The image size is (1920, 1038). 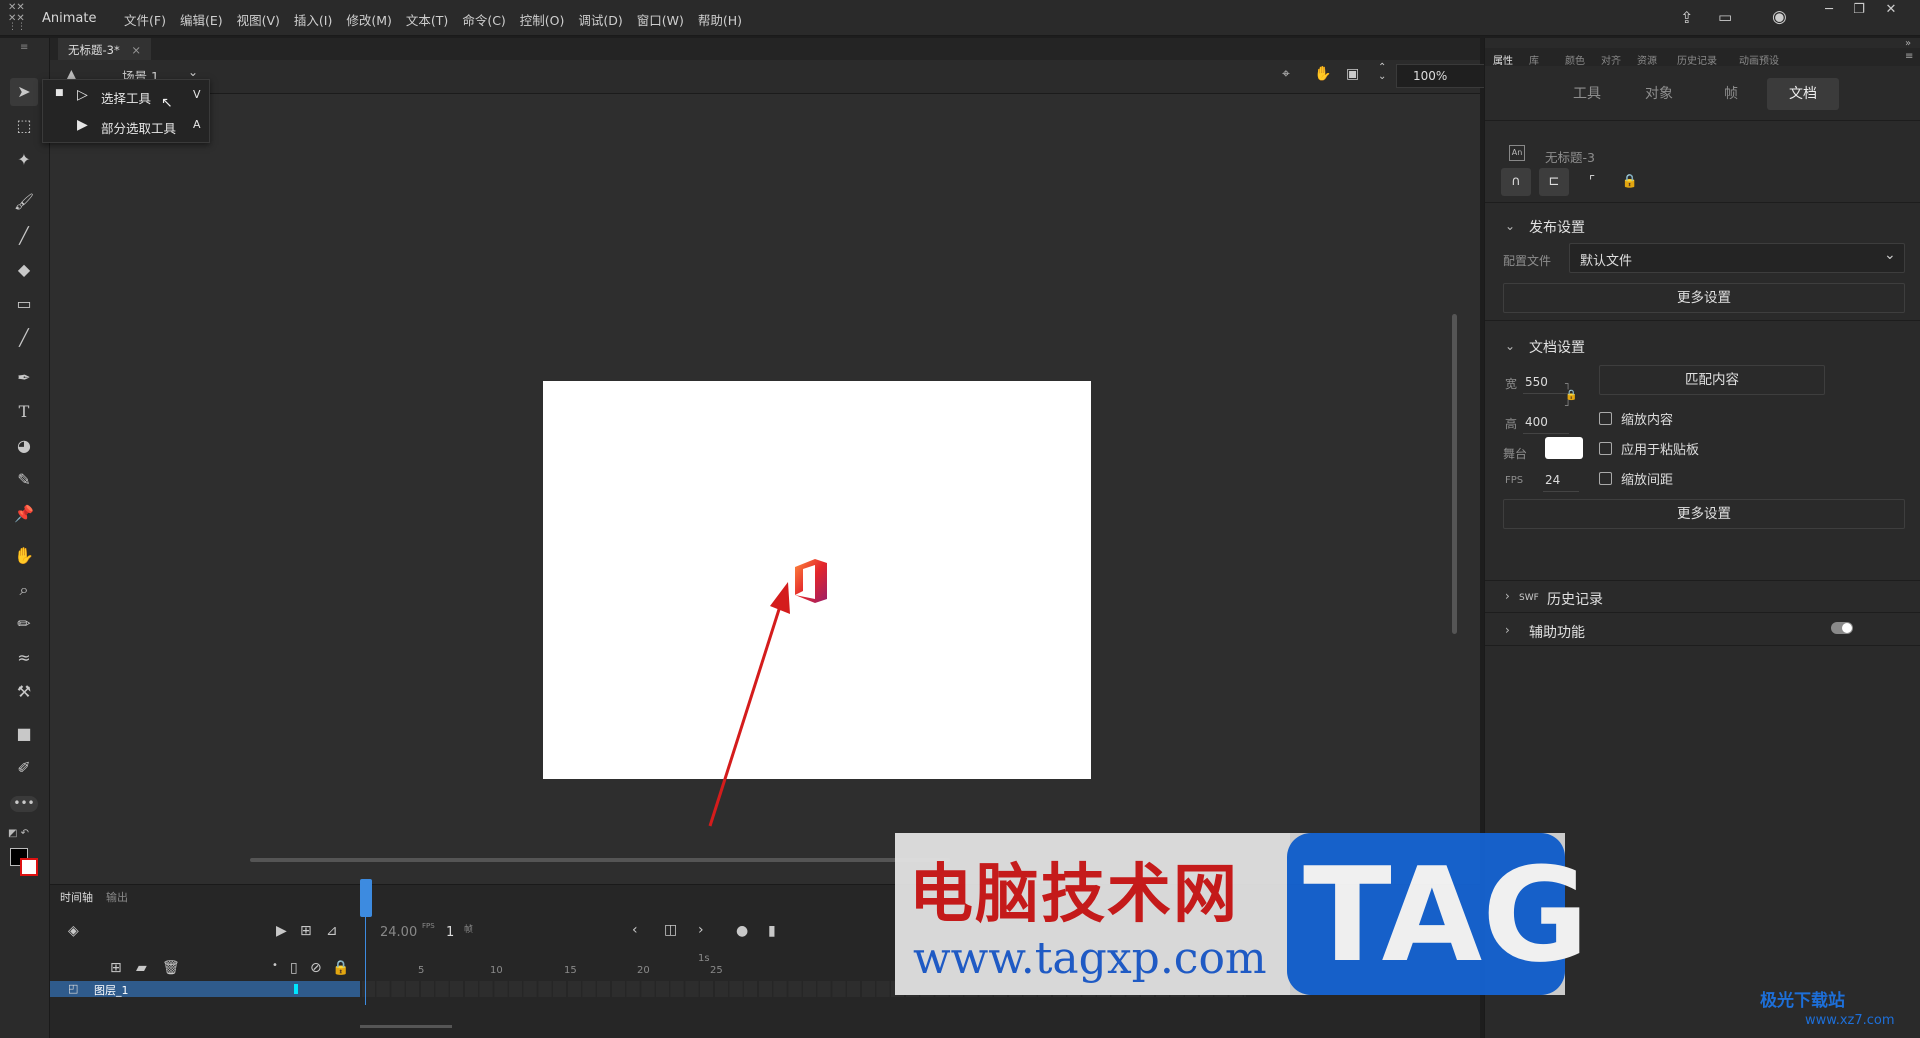 I want to click on swap-colors-icon: ◩ ↶, so click(x=18, y=833).